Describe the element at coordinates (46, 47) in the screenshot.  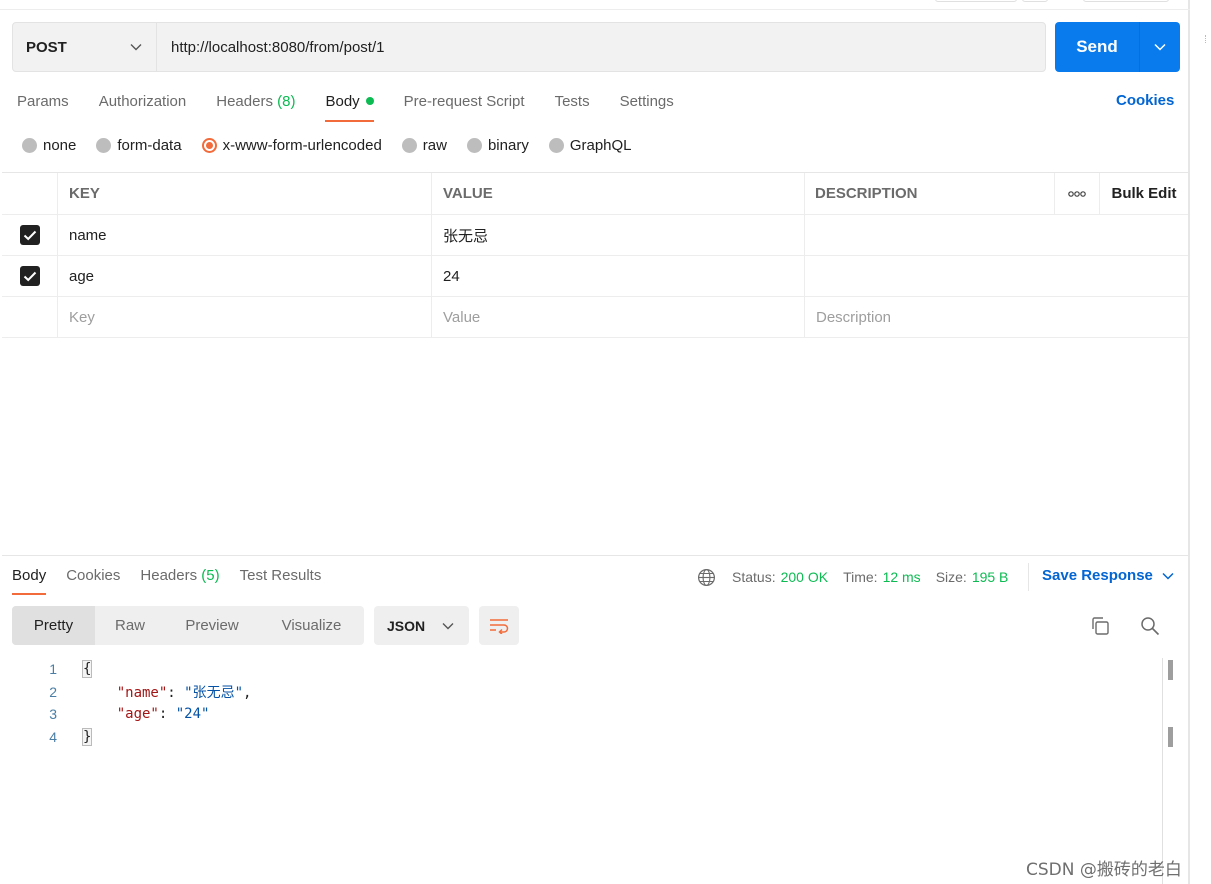
I see `method-label: POST` at that location.